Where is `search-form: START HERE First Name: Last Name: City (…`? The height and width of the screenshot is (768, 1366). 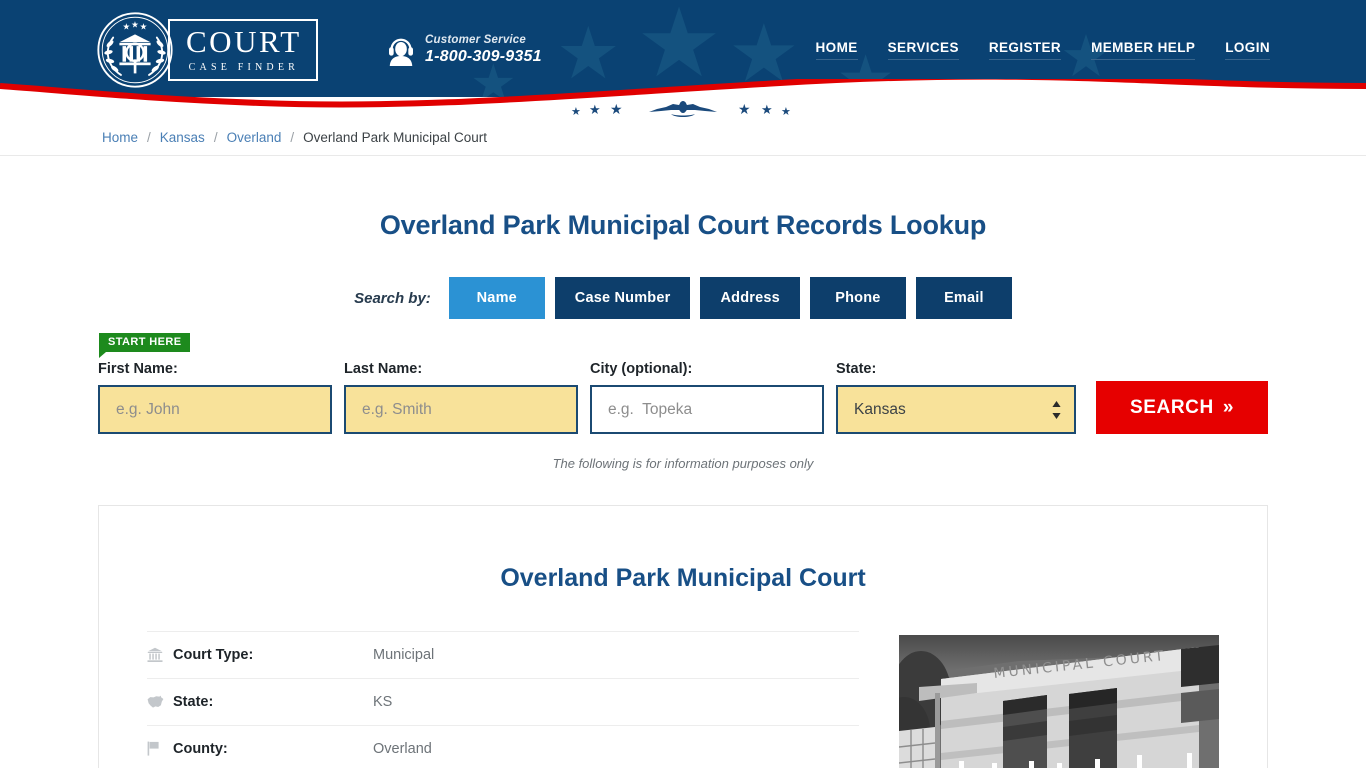 search-form: START HERE First Name: Last Name: City (… is located at coordinates (683, 383).